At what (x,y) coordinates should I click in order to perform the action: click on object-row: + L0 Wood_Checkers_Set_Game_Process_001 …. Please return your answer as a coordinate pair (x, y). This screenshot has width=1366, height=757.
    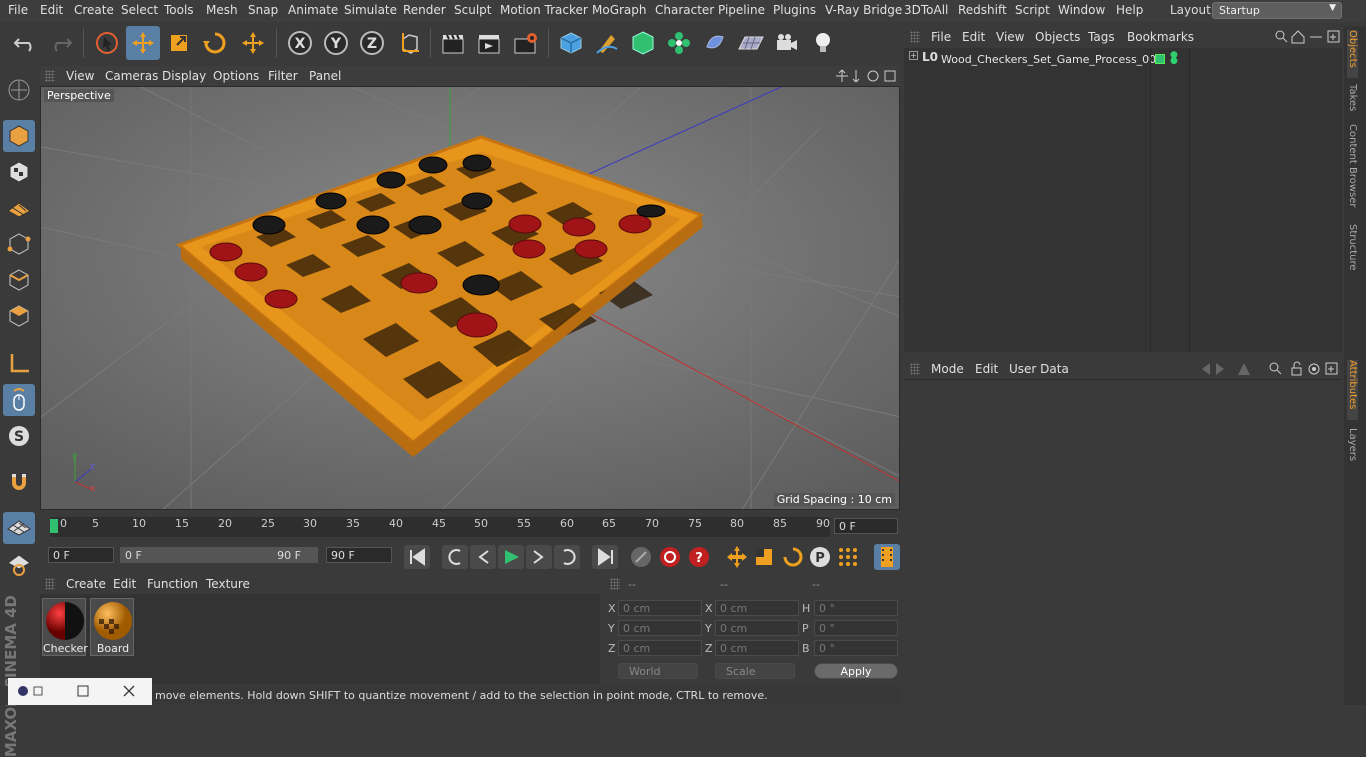
    Looking at the image, I should click on (1123, 58).